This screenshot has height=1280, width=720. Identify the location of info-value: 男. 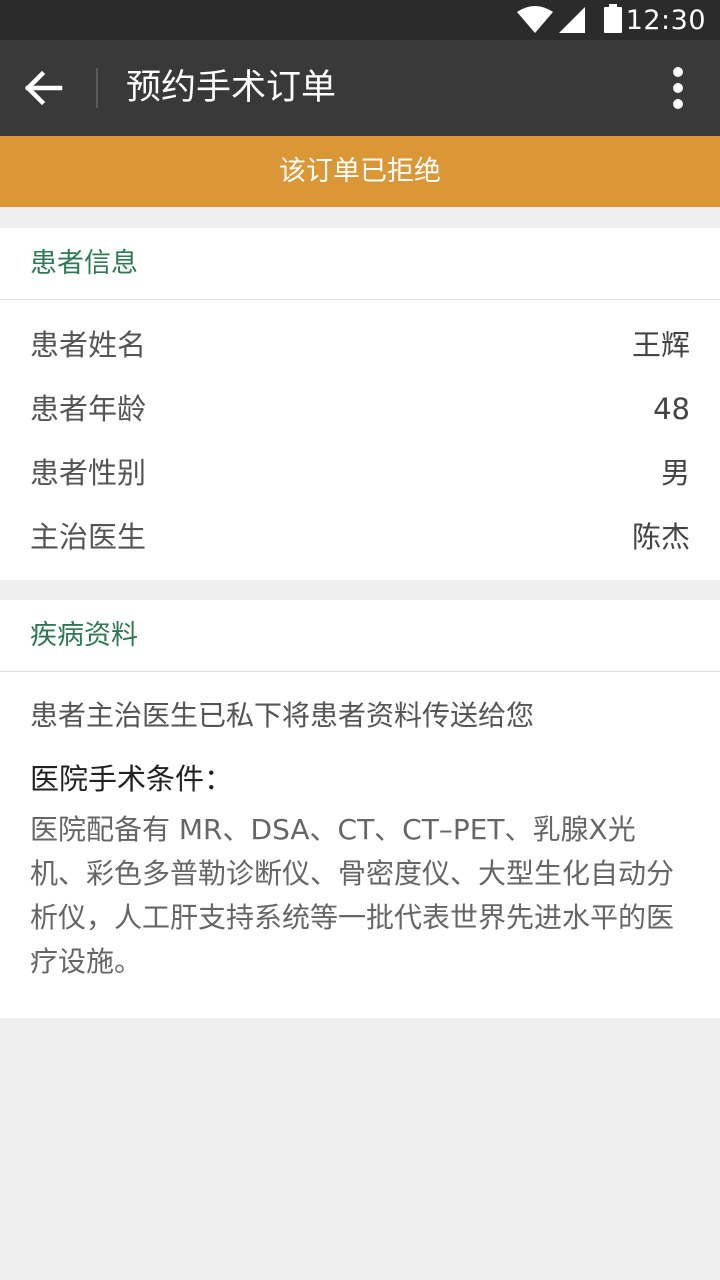
(675, 473).